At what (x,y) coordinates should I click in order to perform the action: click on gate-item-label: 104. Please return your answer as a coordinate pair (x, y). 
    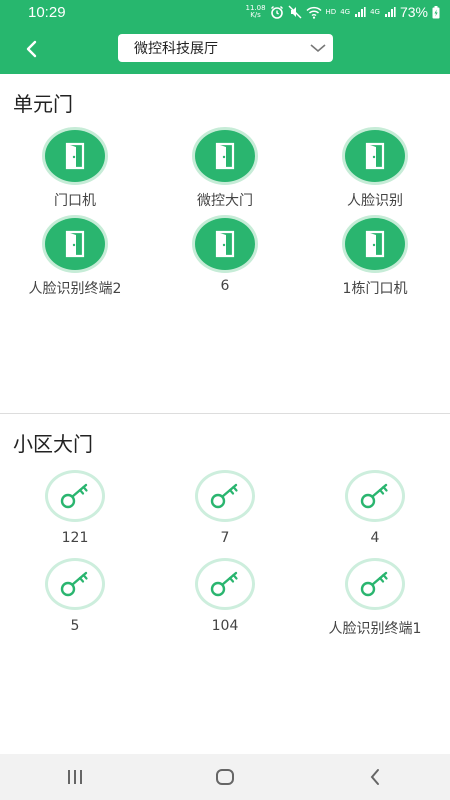
    Looking at the image, I should click on (225, 626).